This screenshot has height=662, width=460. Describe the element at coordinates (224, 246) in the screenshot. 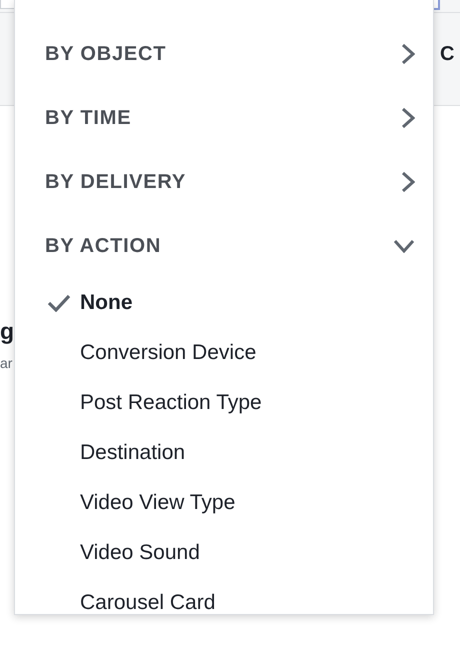

I see `menu-group-header: BY ACTION` at that location.